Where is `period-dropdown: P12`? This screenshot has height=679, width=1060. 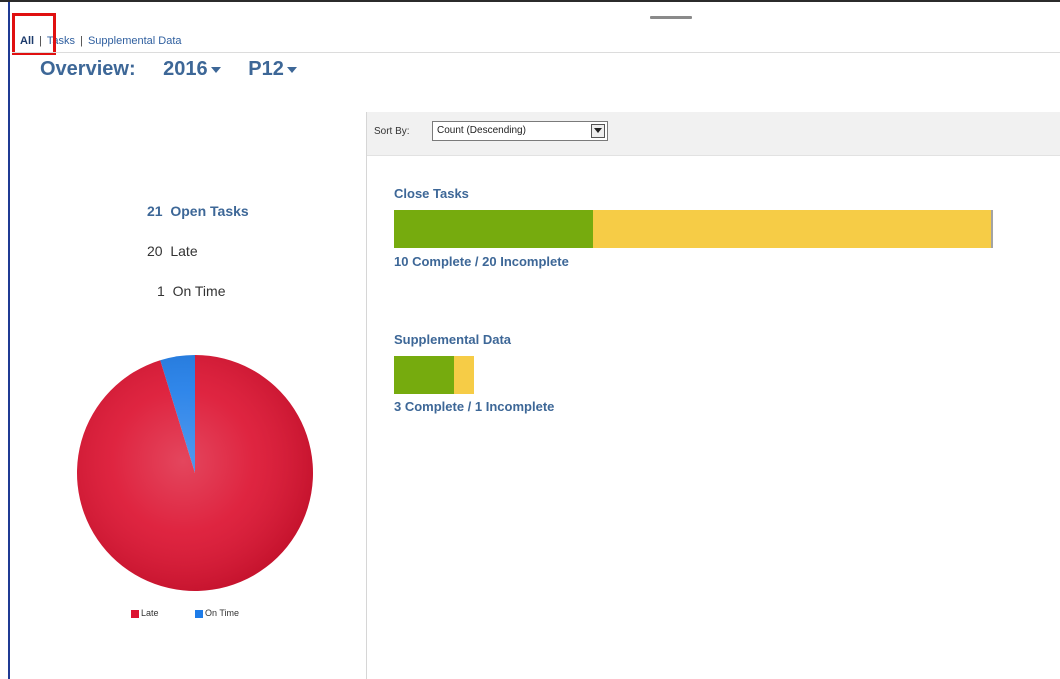
period-dropdown: P12 is located at coordinates (272, 69).